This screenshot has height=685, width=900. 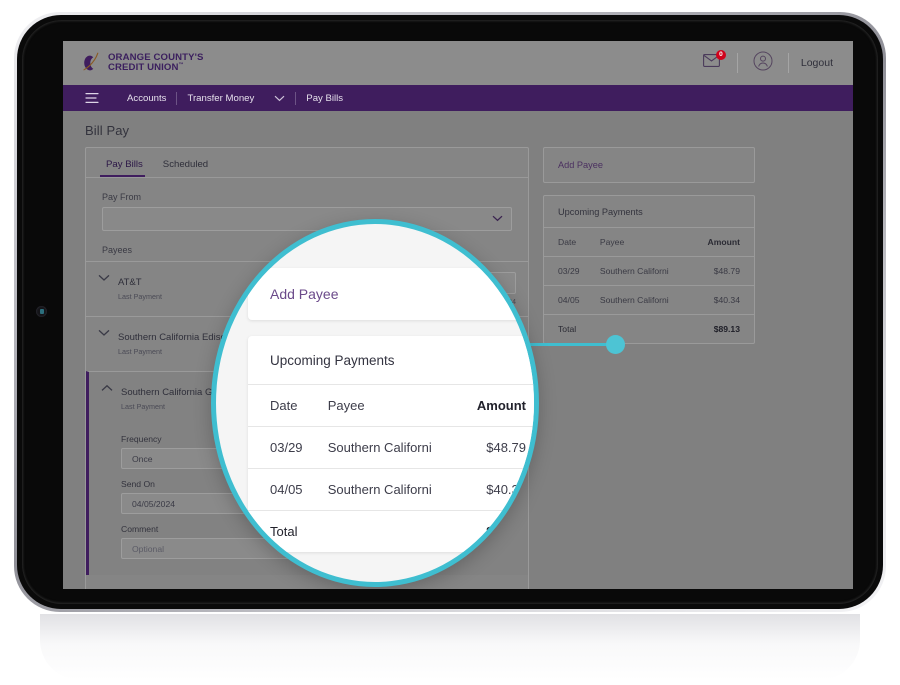 I want to click on trademark-symbol: ™, so click(x=181, y=64).